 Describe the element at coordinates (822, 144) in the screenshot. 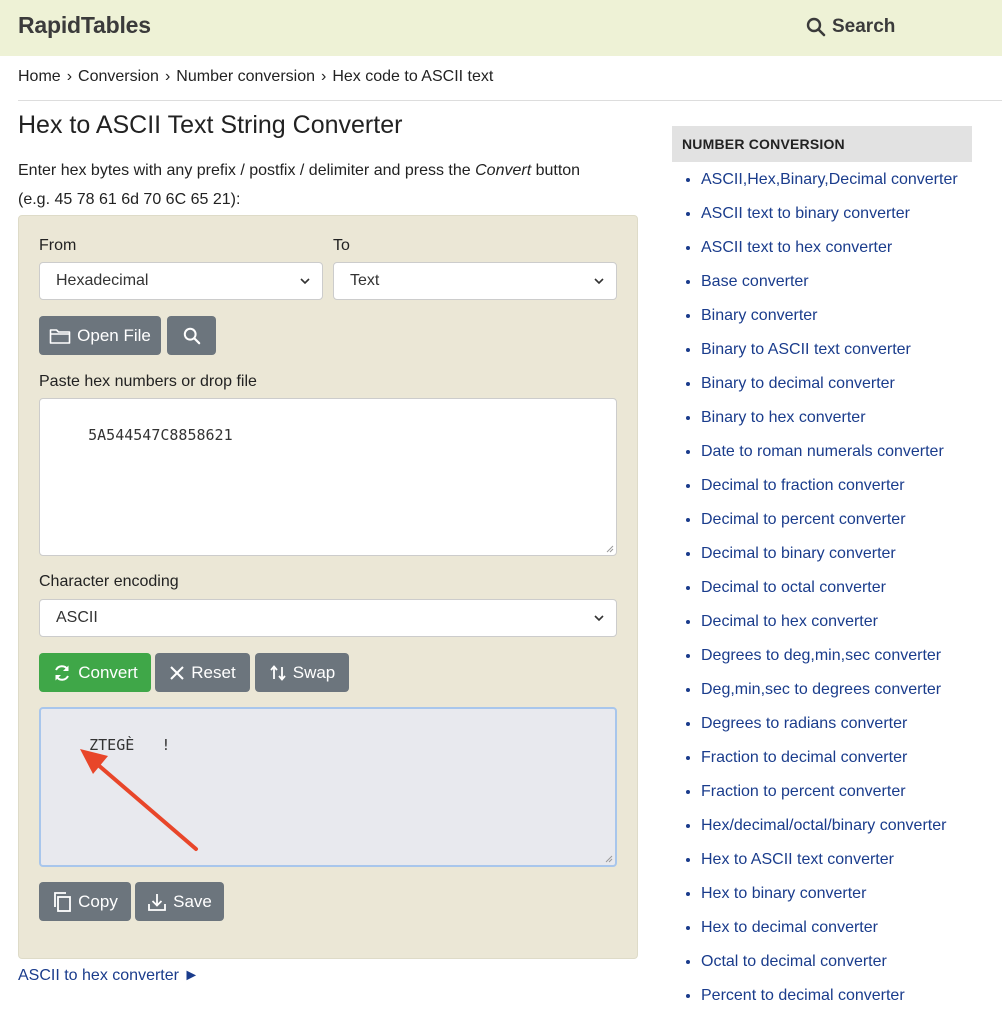

I see `sidebar-heading: NUMBER CONVERSION` at that location.